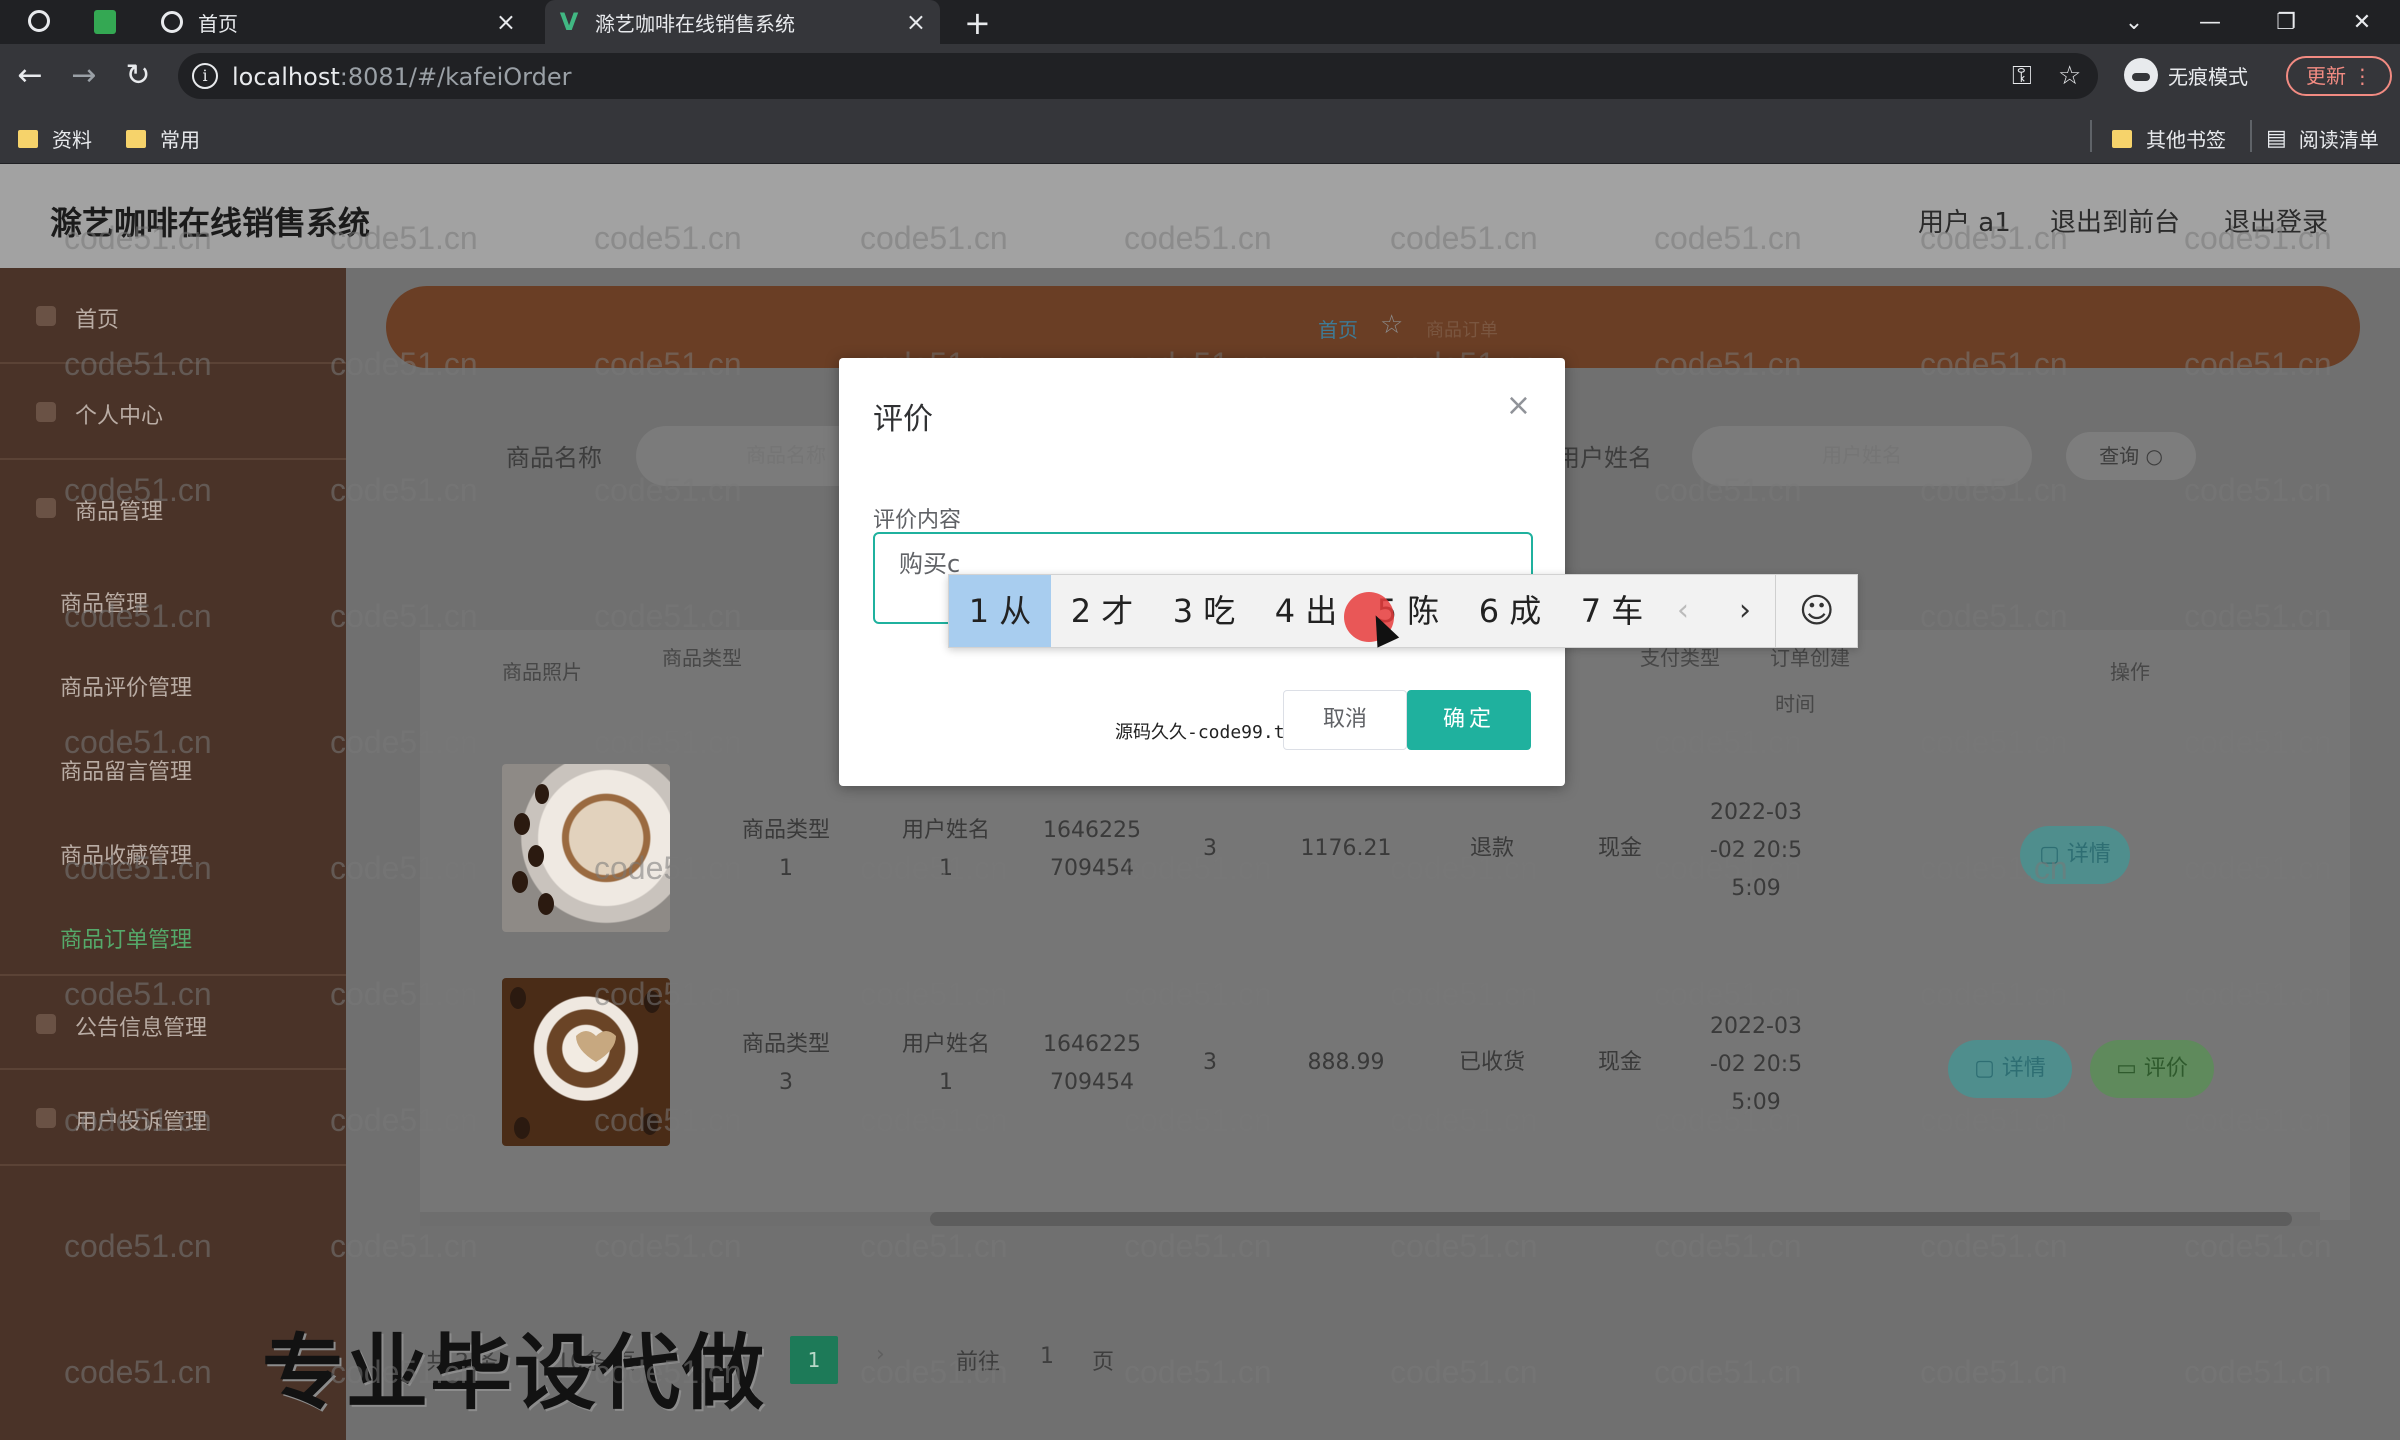 This screenshot has height=1440, width=2400. What do you see at coordinates (126, 770) in the screenshot?
I see `sidebar-sub-messages: 商品留言管理` at bounding box center [126, 770].